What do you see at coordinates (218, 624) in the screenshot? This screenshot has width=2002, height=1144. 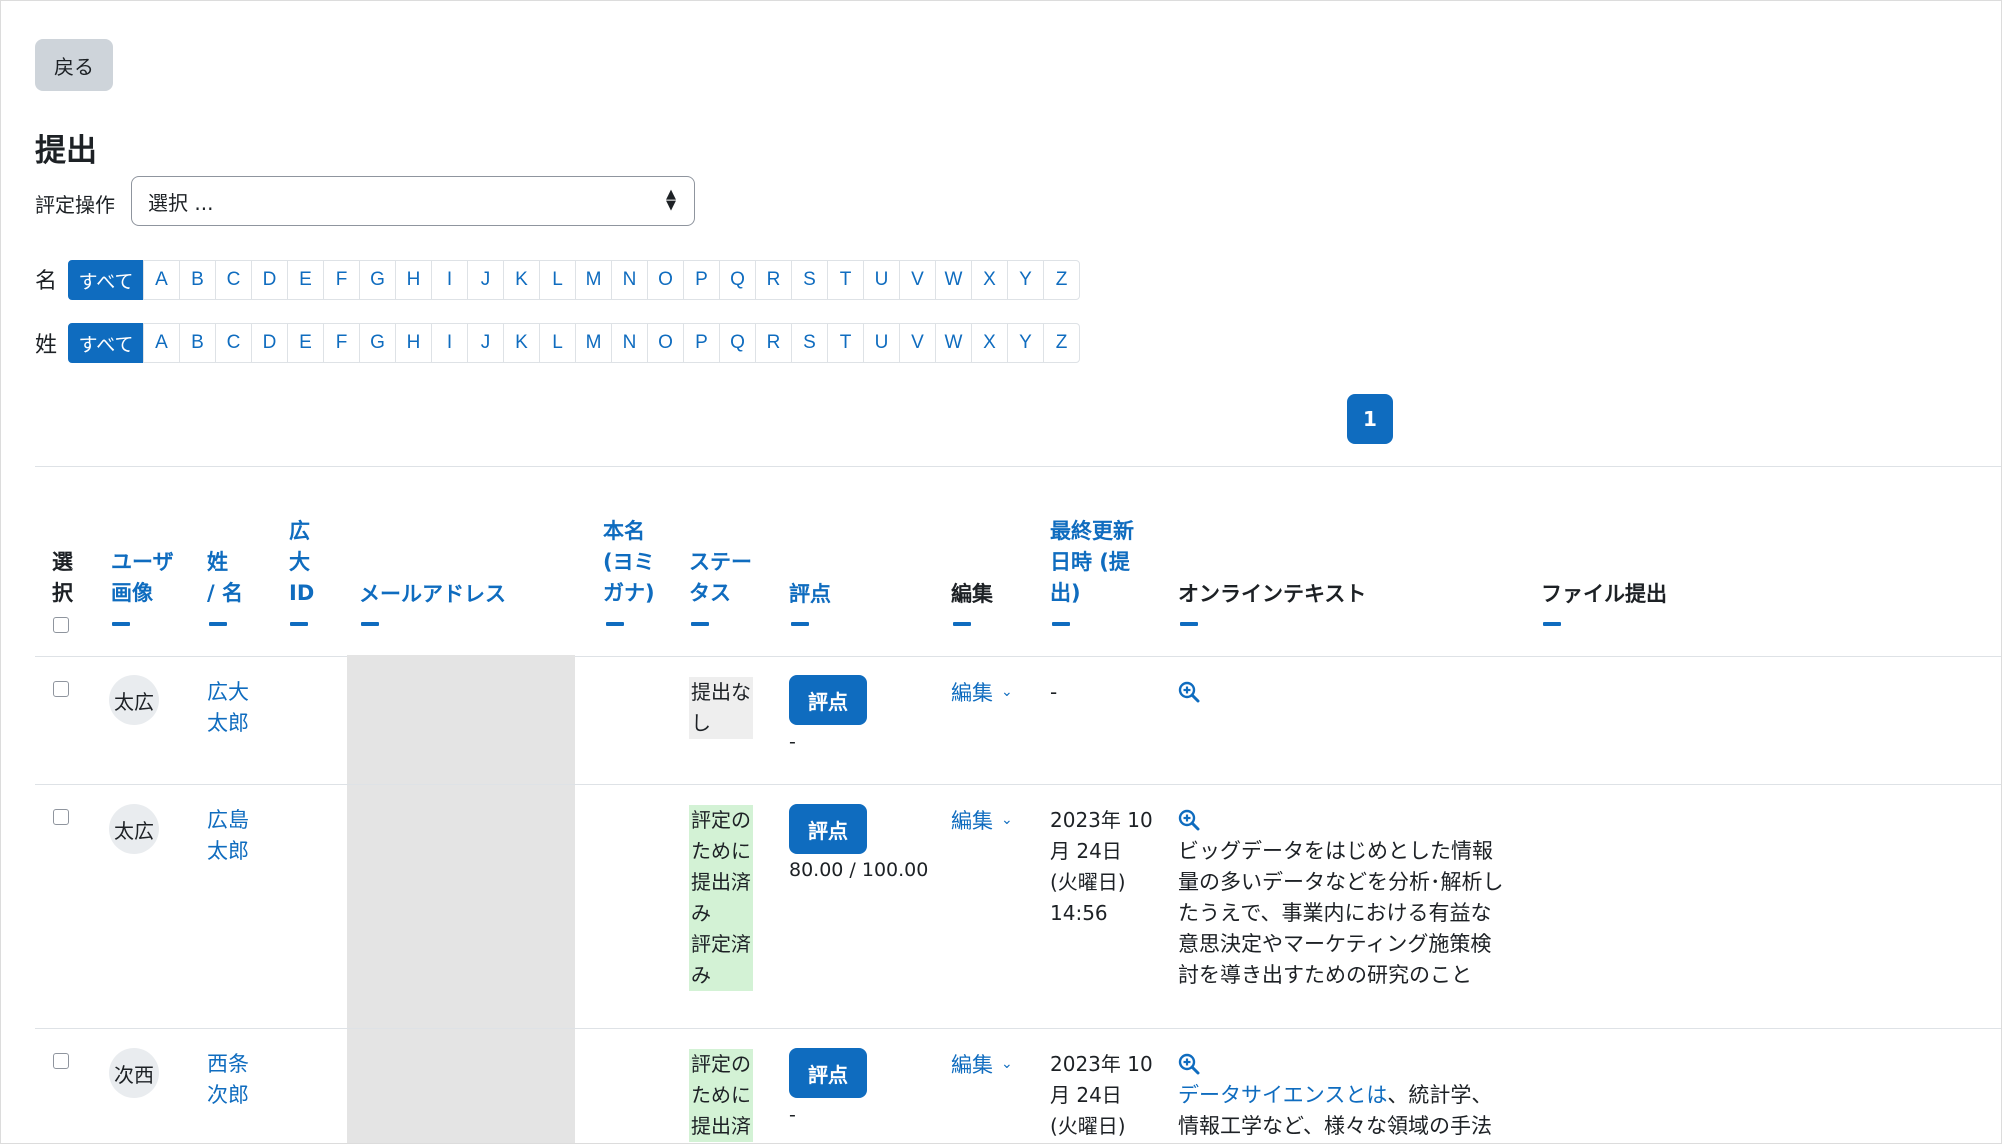 I see `header-name-collapse` at bounding box center [218, 624].